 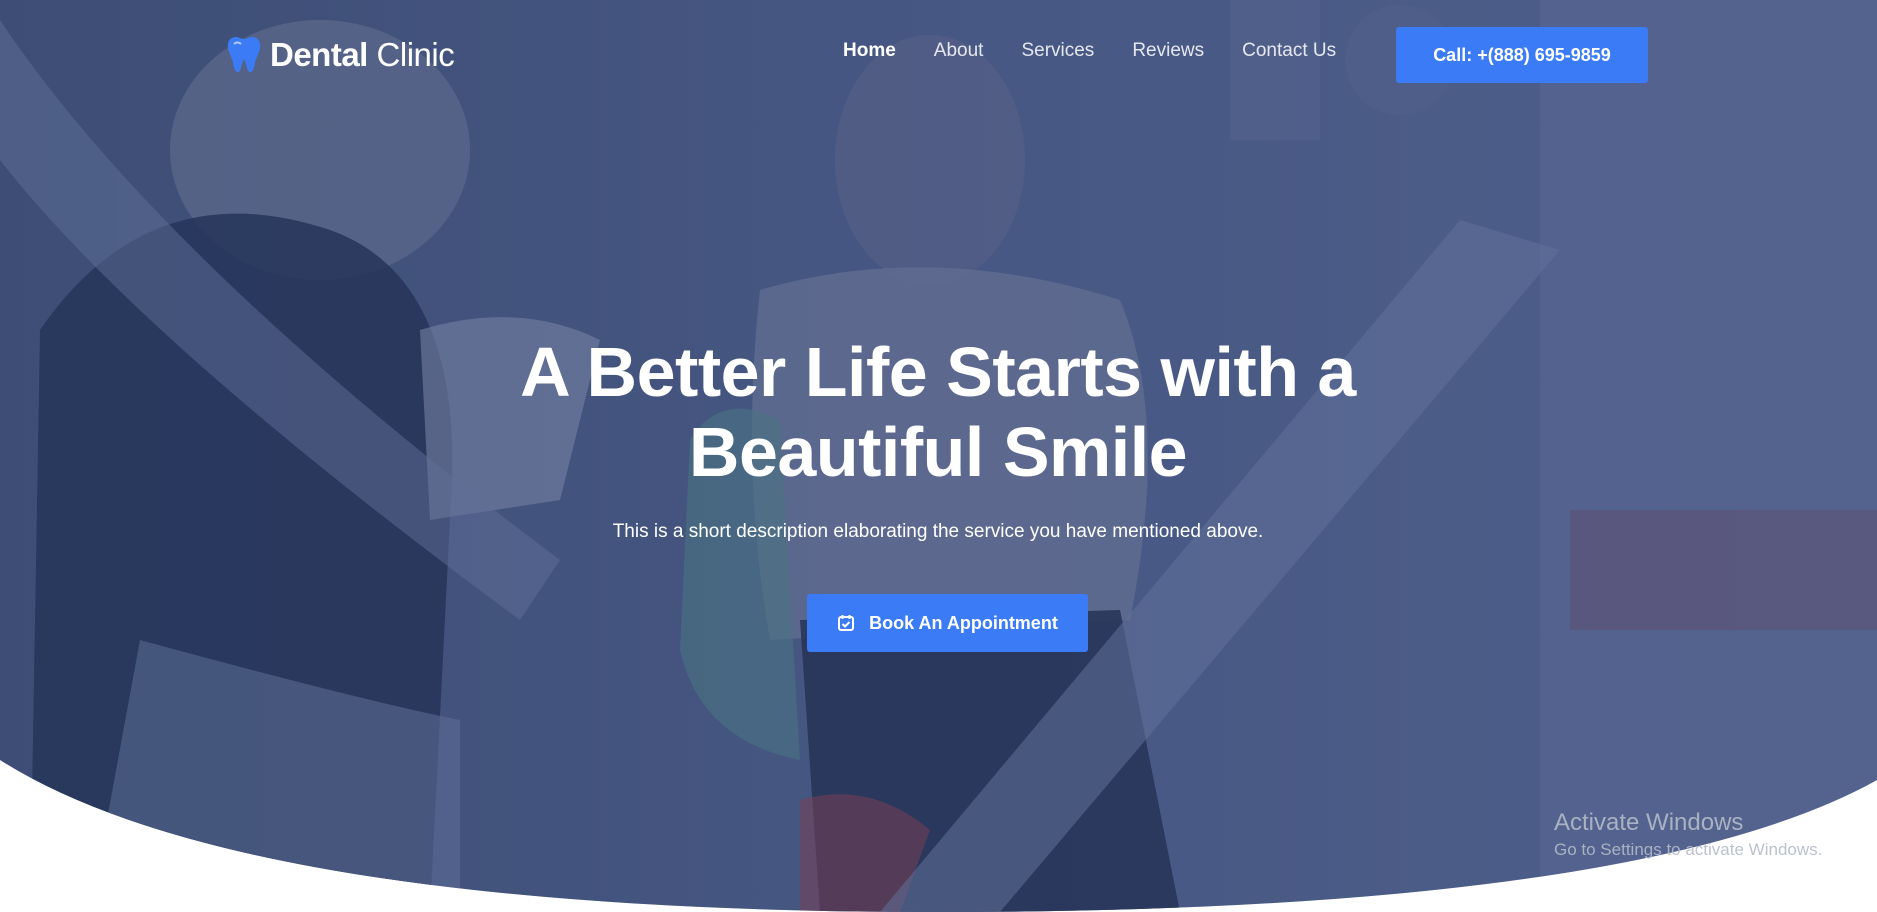 I want to click on main-nav: Home About Services Reviews Contact Us, so click(x=1089, y=51).